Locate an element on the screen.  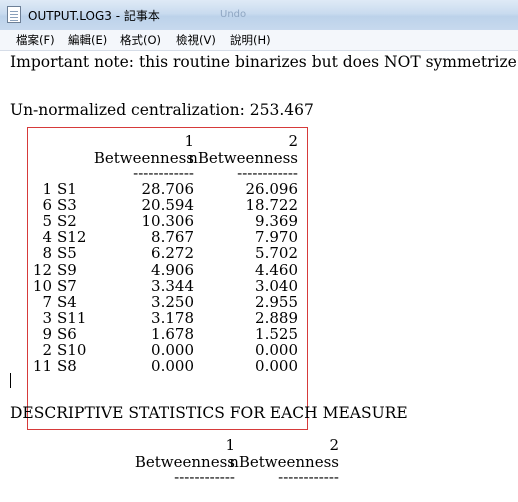
row-id: S5 is located at coordinates (67, 253).